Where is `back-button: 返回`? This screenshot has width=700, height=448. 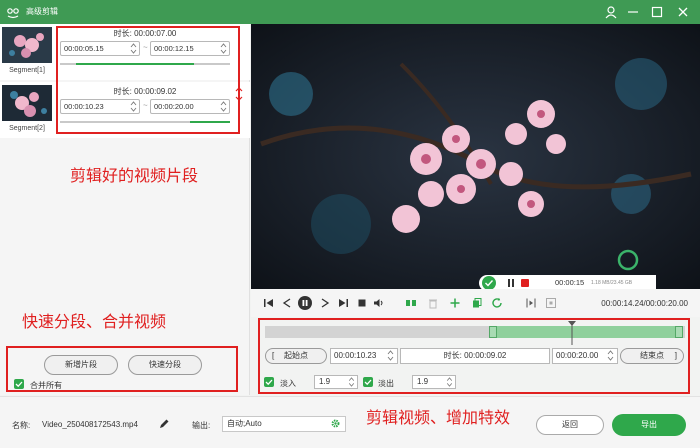 back-button: 返回 is located at coordinates (570, 425).